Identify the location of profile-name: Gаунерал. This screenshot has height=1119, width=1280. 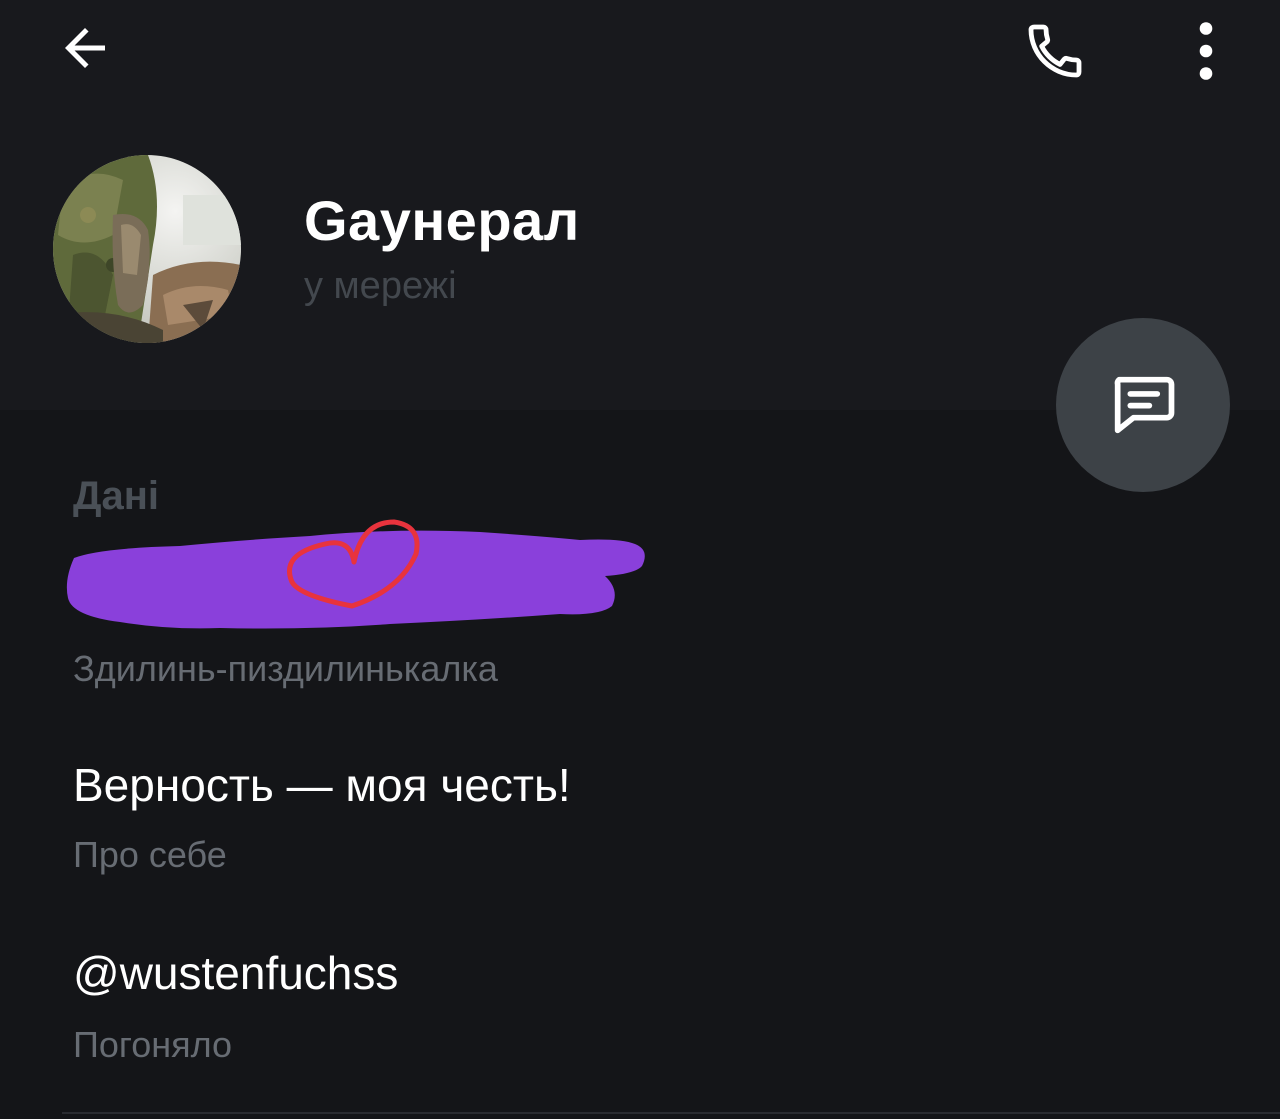
(442, 220).